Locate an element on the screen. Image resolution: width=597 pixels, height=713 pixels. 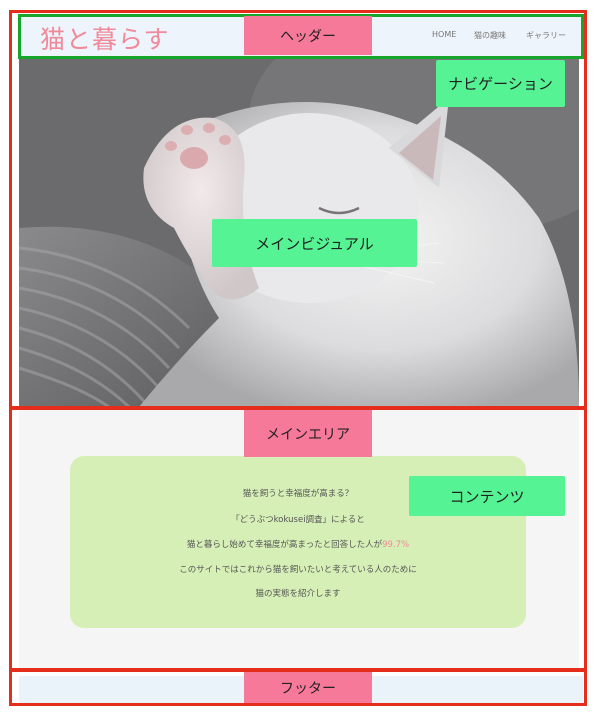
label-main-area: メインエリア is located at coordinates (308, 433).